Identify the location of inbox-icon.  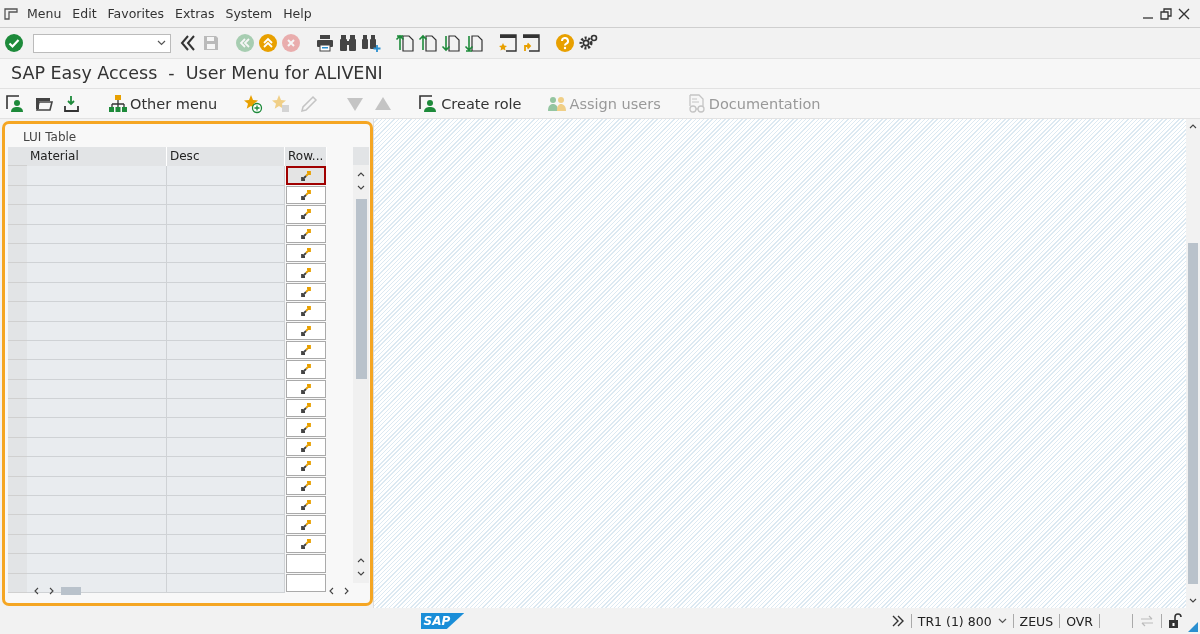
(72, 103).